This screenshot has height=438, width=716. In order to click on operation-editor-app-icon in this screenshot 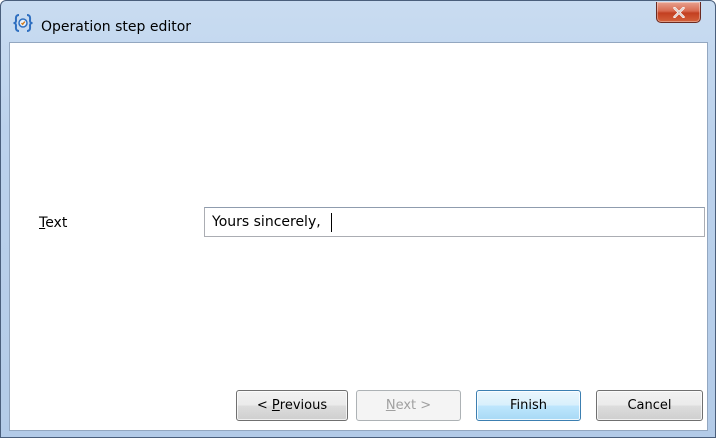, I will do `click(23, 23)`.